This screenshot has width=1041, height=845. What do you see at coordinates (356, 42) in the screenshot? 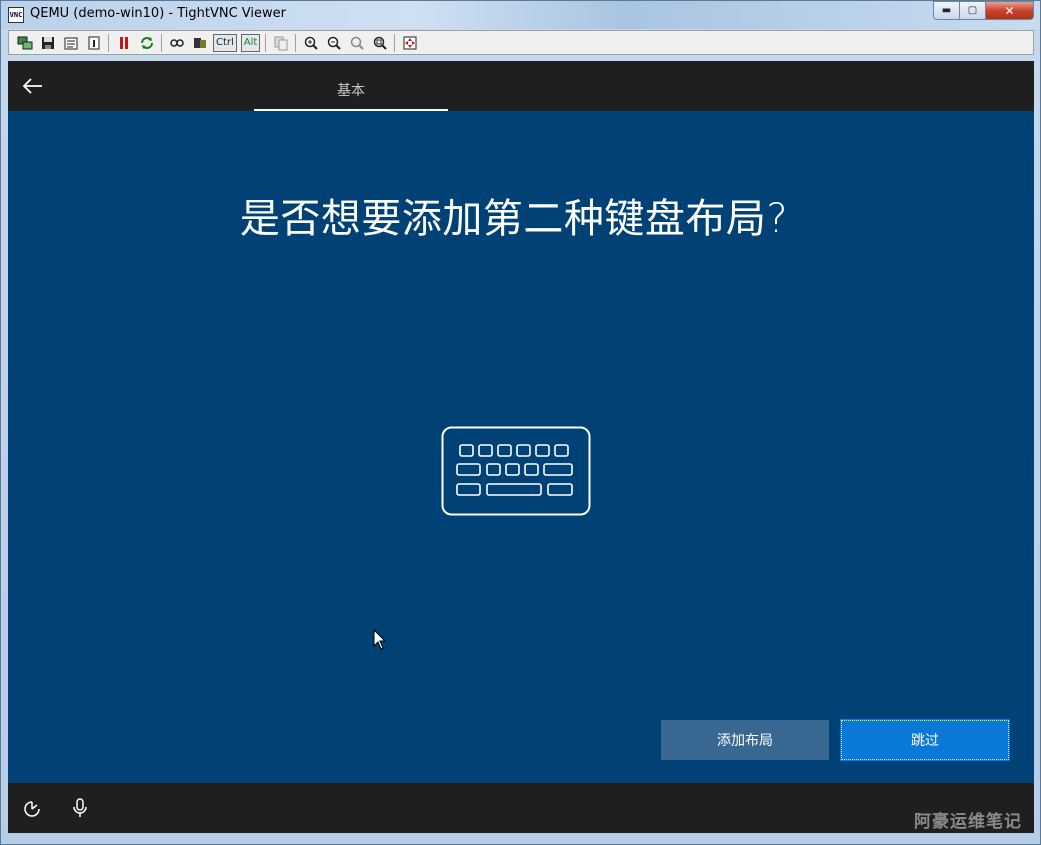
I see `zoom-100-icon` at bounding box center [356, 42].